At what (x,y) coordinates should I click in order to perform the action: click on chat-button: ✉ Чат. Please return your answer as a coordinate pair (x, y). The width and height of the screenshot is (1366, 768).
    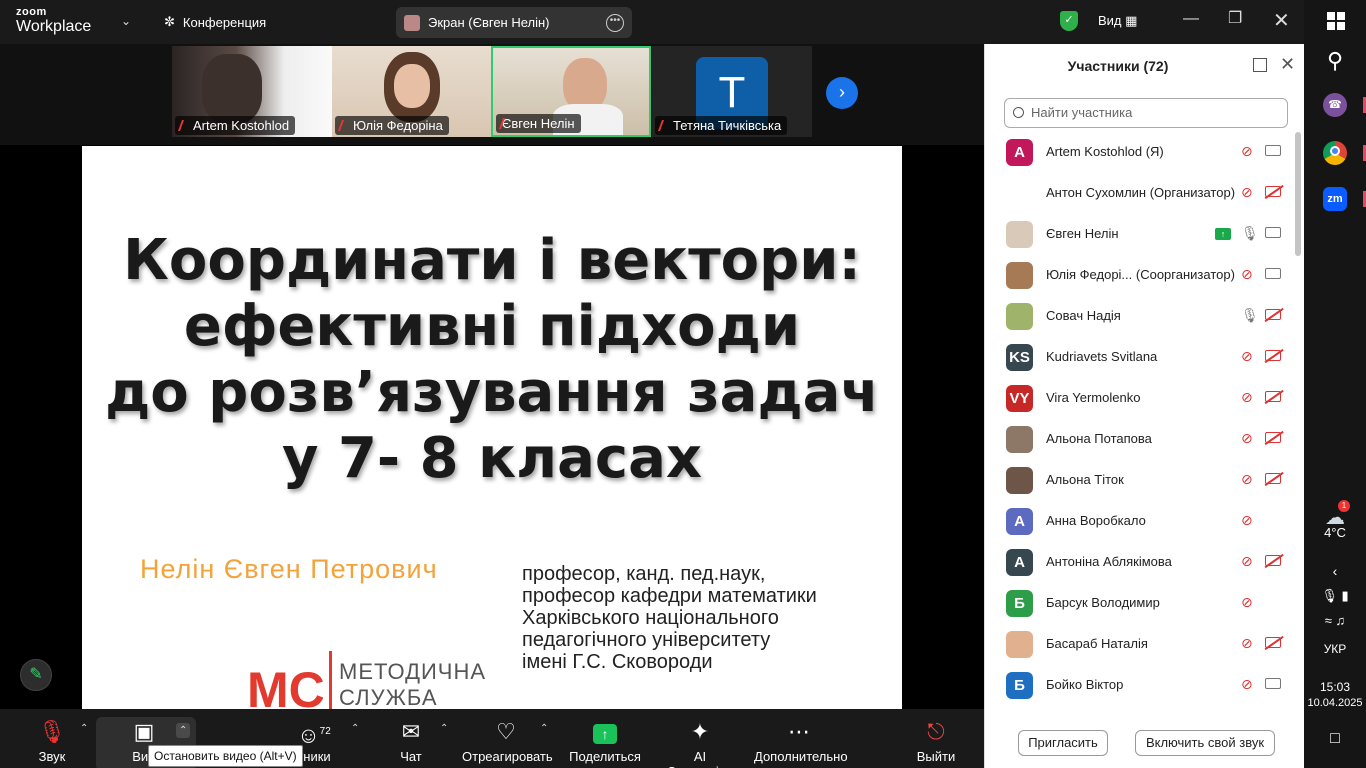
    Looking at the image, I should click on (411, 741).